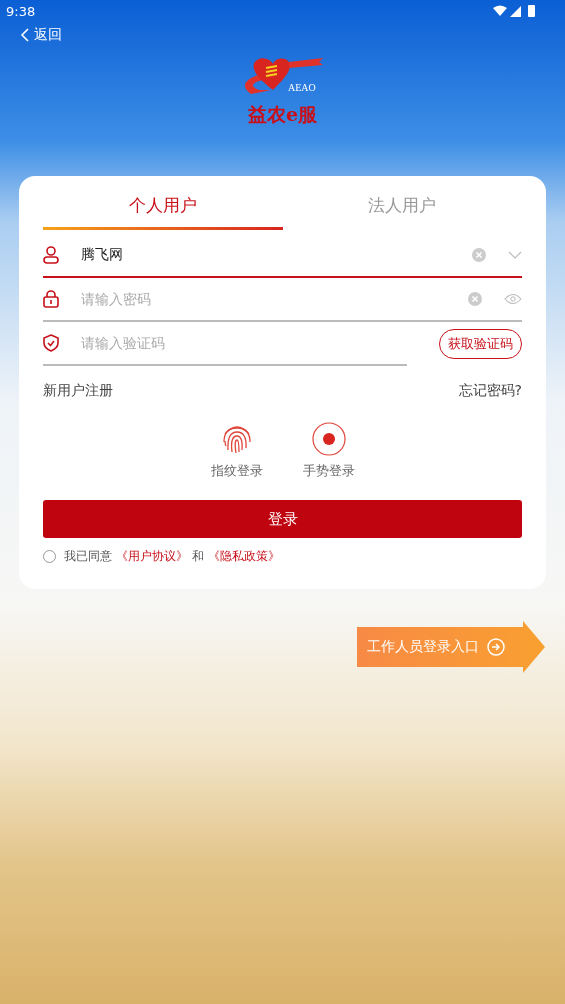 This screenshot has width=565, height=1004. What do you see at coordinates (328, 439) in the screenshot?
I see `gesture-dot-icon` at bounding box center [328, 439].